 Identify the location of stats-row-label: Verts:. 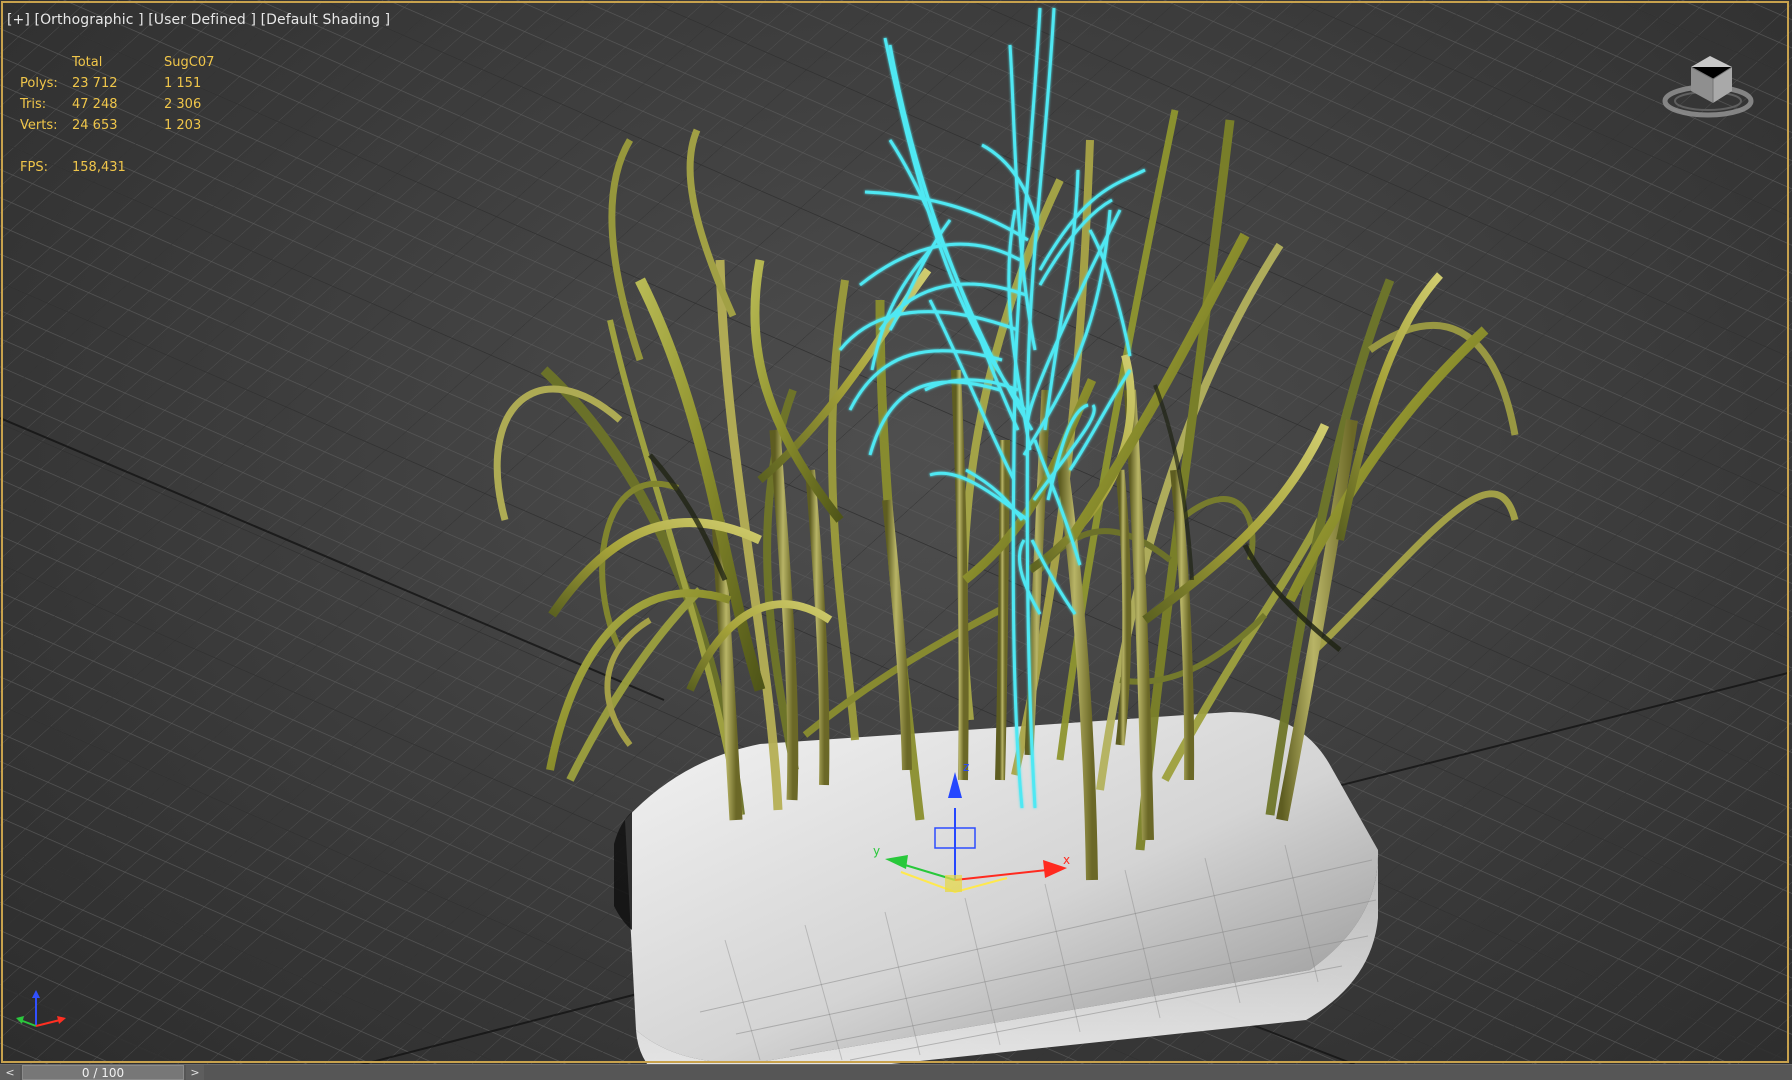
(39, 125).